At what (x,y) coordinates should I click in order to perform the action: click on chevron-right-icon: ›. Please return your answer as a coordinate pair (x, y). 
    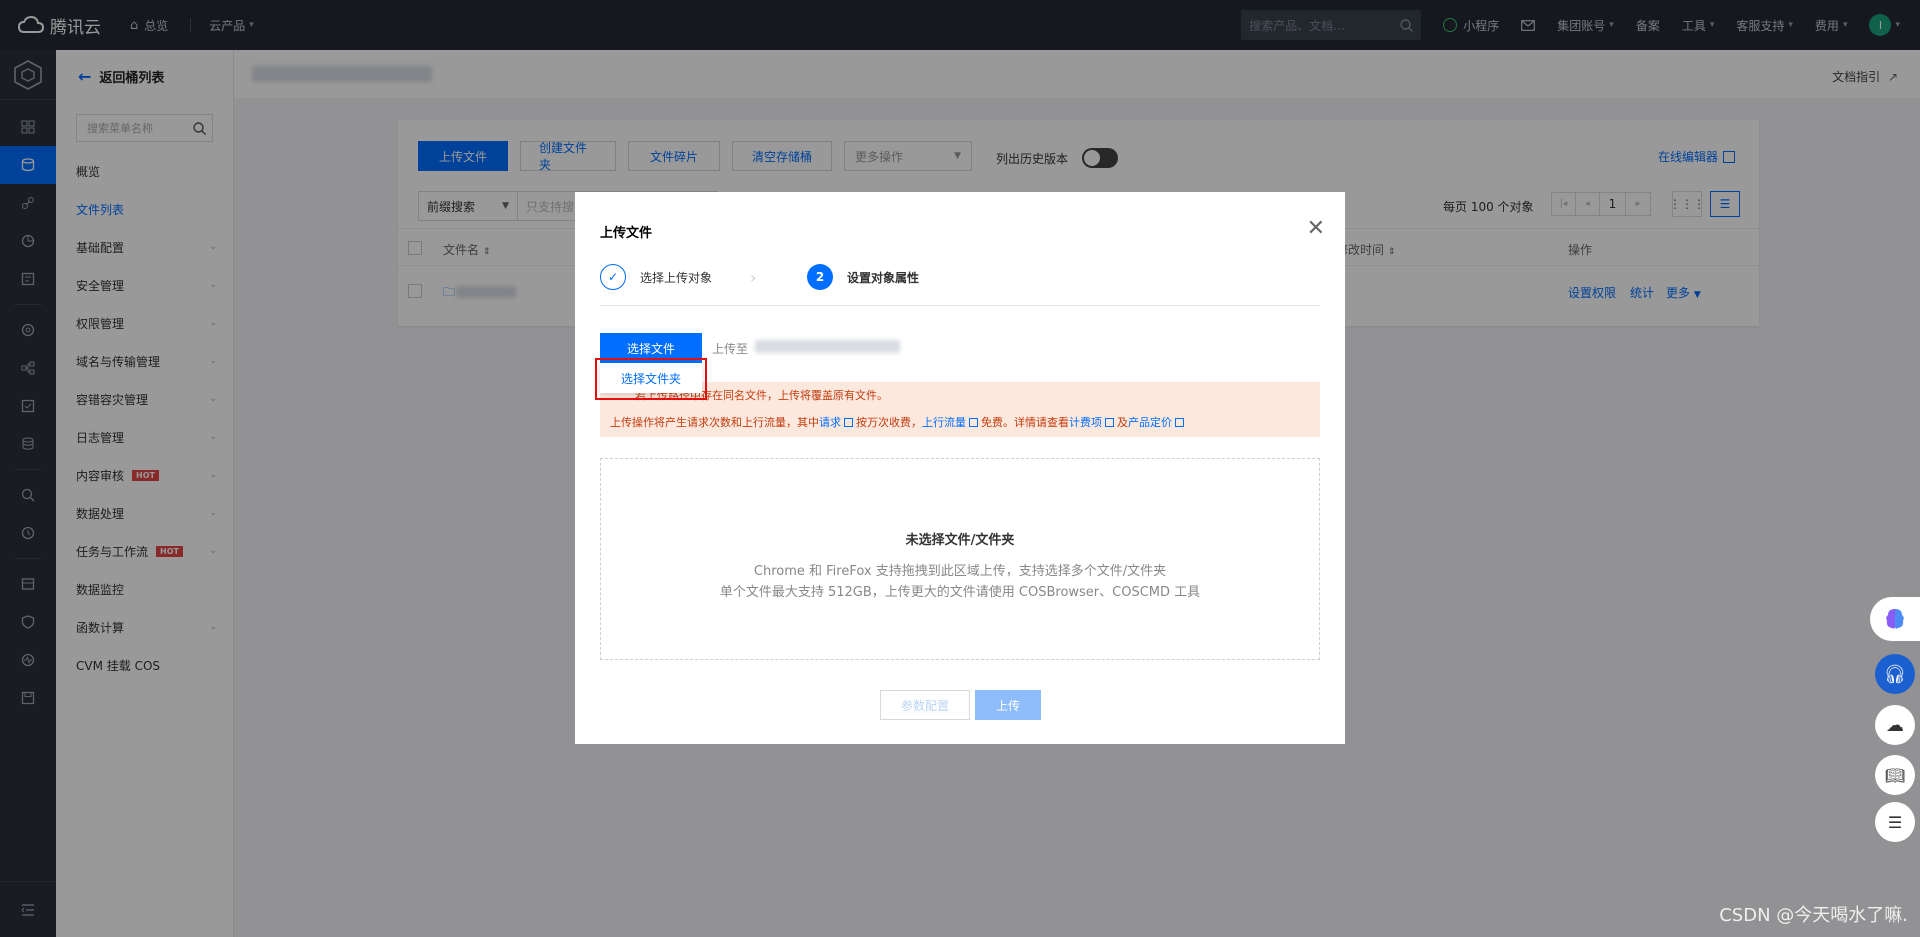
    Looking at the image, I should click on (753, 277).